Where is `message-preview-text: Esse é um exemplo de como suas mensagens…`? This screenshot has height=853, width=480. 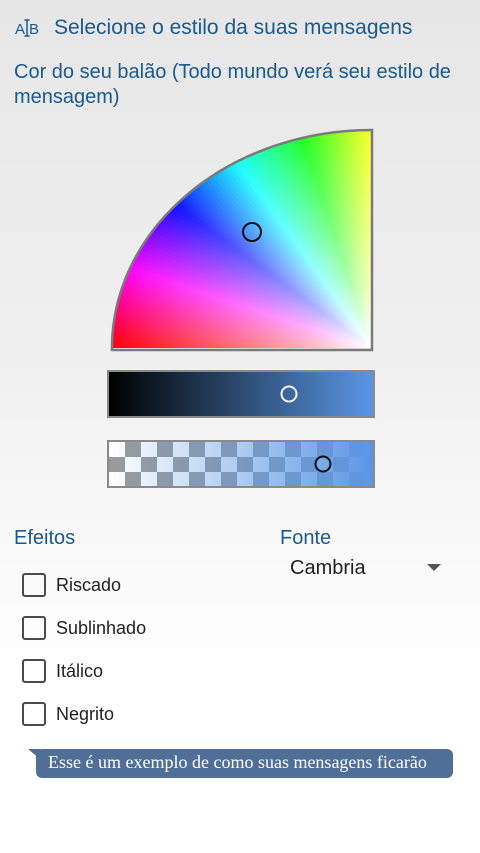 message-preview-text: Esse é um exemplo de como suas mensagens… is located at coordinates (237, 762).